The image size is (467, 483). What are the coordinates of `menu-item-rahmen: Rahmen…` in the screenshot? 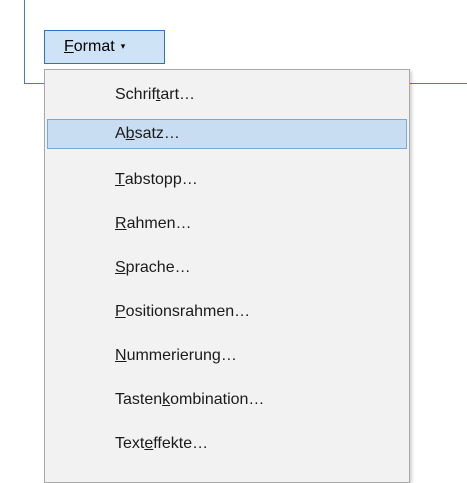 It's located at (227, 224).